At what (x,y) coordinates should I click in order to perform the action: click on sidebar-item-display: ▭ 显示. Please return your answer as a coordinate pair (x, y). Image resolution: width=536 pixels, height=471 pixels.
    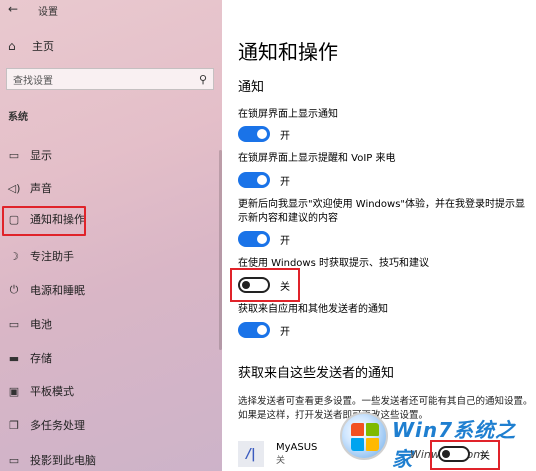
    Looking at the image, I should click on (110, 155).